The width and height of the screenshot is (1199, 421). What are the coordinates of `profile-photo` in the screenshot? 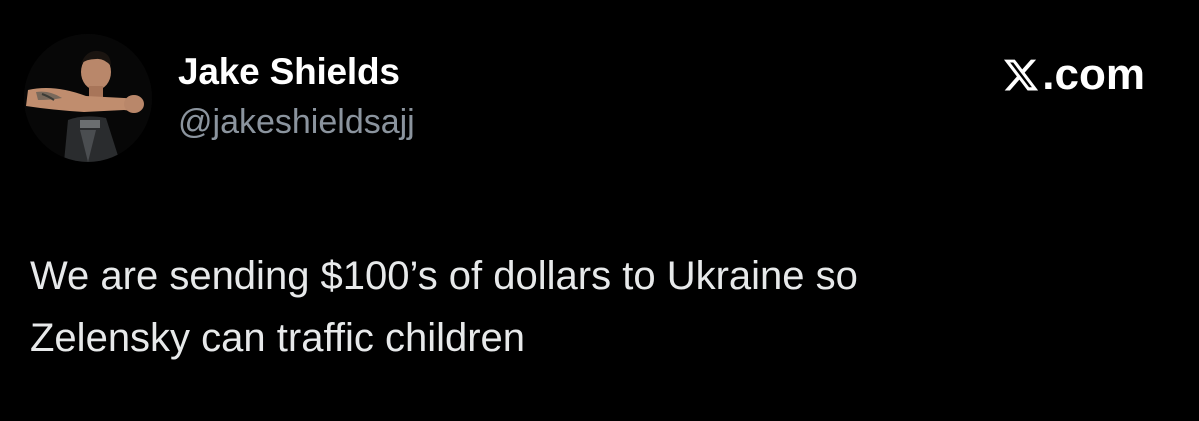 It's located at (88, 98).